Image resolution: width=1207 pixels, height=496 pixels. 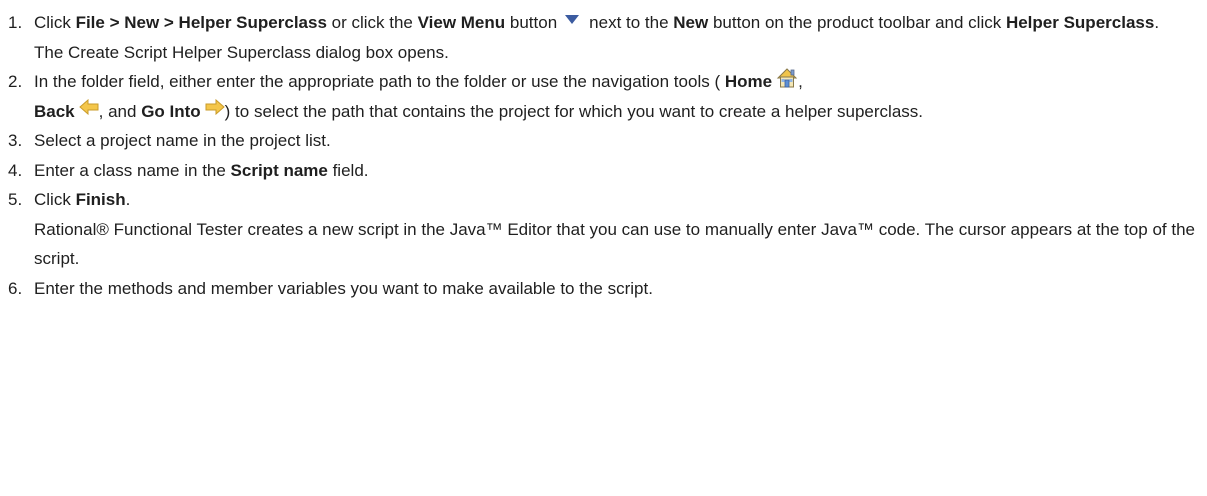 What do you see at coordinates (120, 111) in the screenshot?
I see `step-text: , and` at bounding box center [120, 111].